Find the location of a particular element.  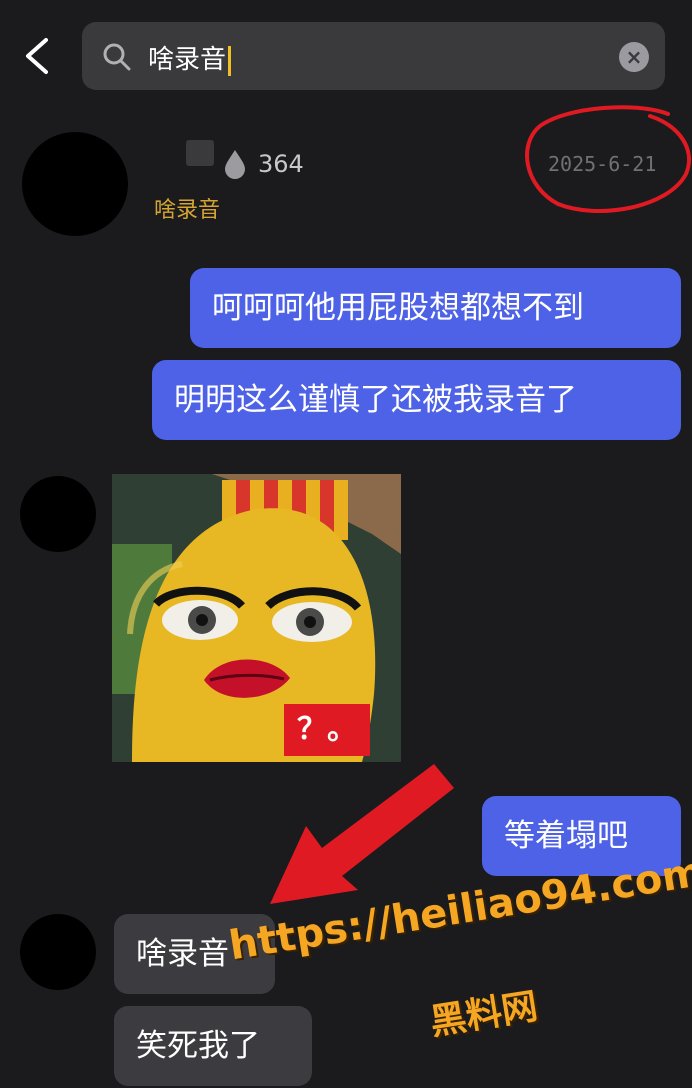

search-input: 啥录音 is located at coordinates (190, 57).